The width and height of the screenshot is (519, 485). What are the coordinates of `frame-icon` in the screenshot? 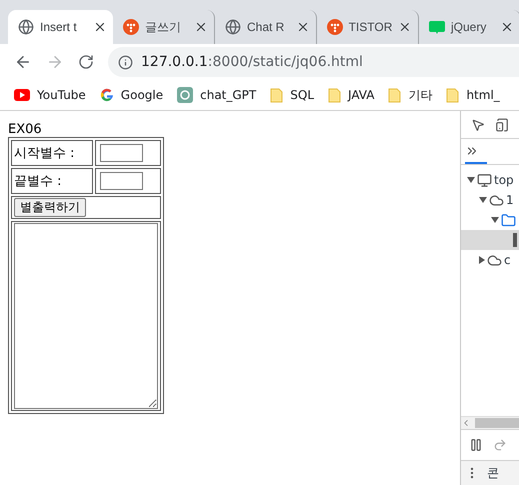 It's located at (484, 180).